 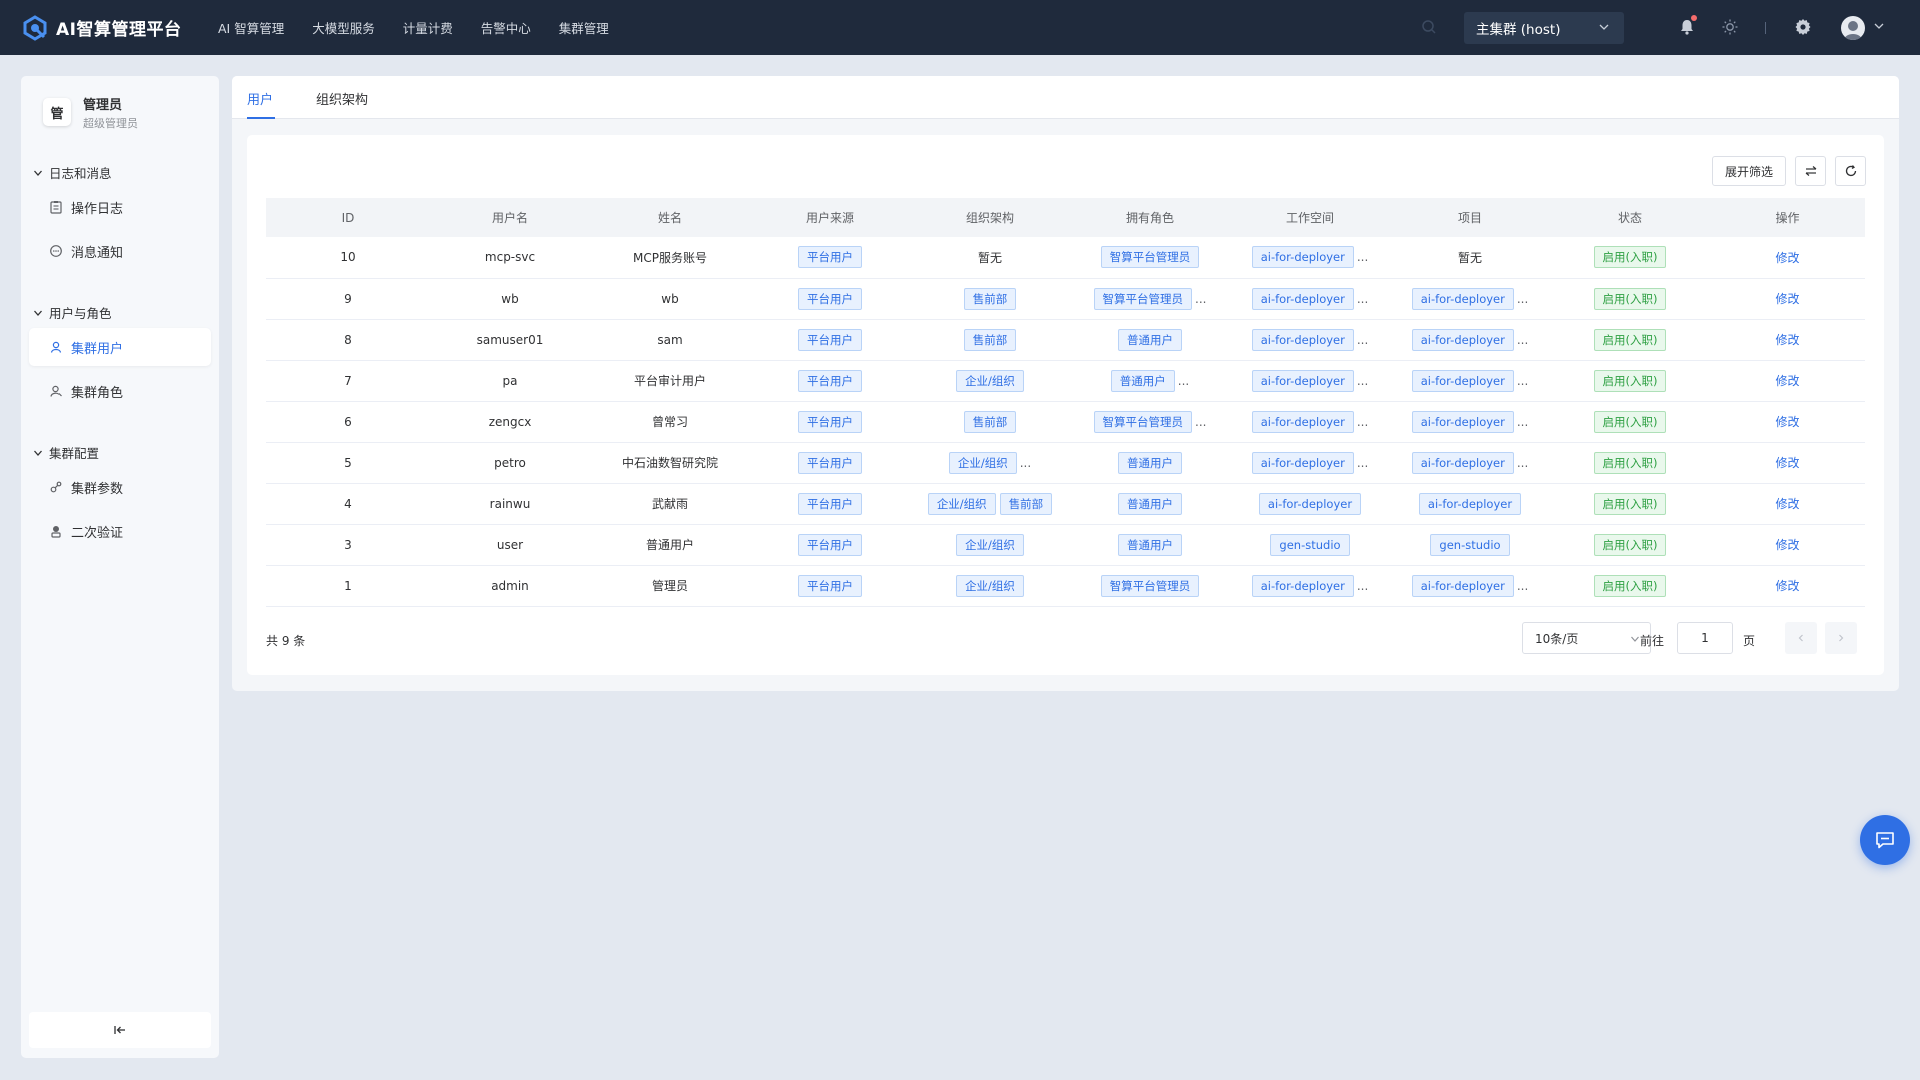 What do you see at coordinates (510, 298) in the screenshot?
I see `cell-username: wb` at bounding box center [510, 298].